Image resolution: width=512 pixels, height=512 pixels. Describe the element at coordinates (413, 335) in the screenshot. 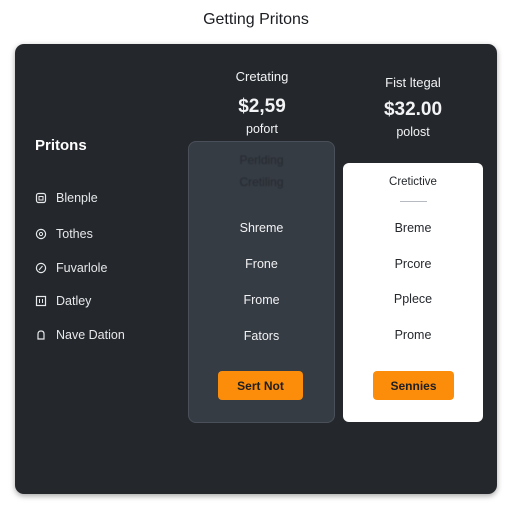

I see `feature-item: Prome` at that location.